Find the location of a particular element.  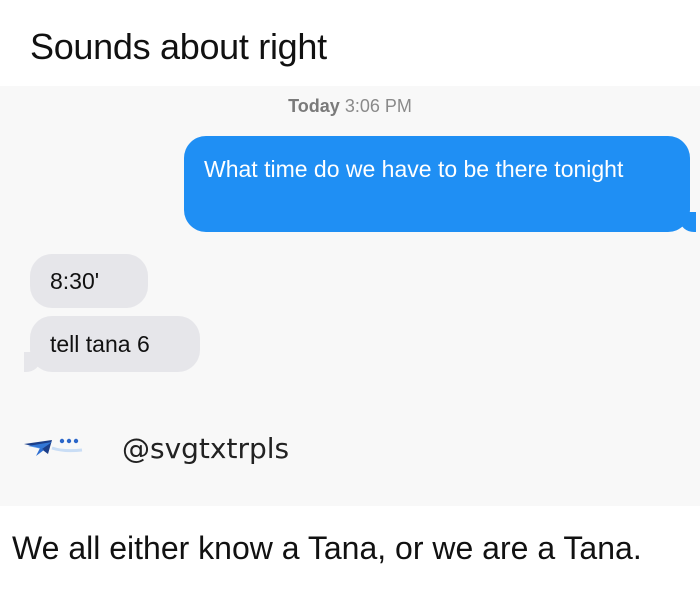

message-timestamp: Today 3:06 PM is located at coordinates (350, 106).